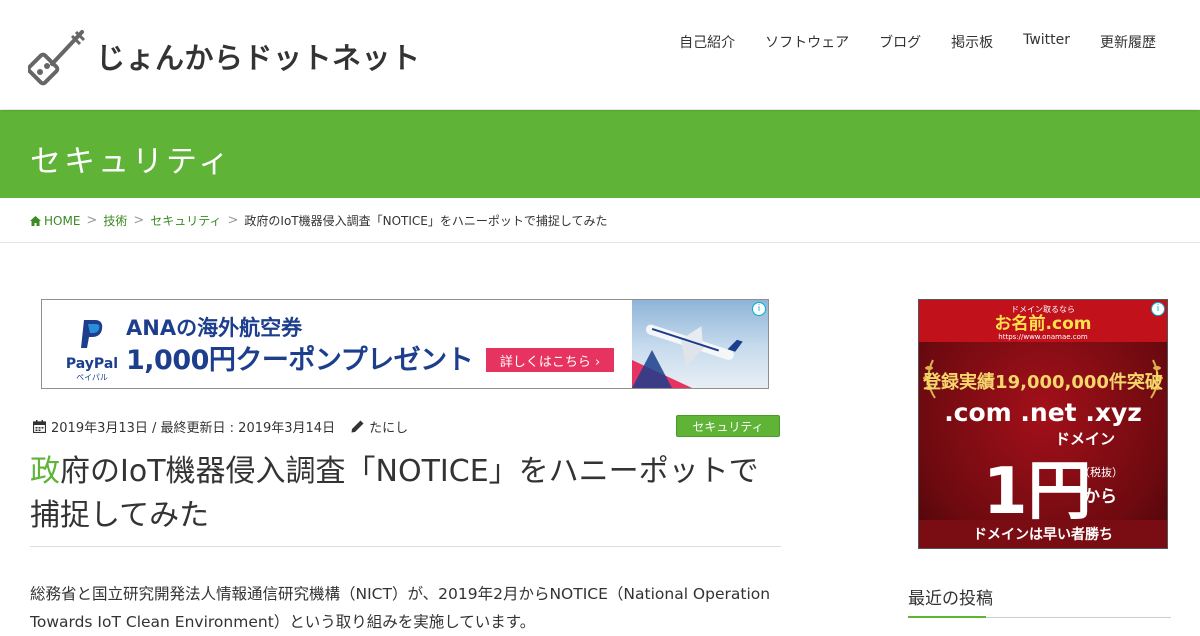  What do you see at coordinates (1043, 337) in the screenshot?
I see `onamae-url: https://www.onamae.com` at bounding box center [1043, 337].